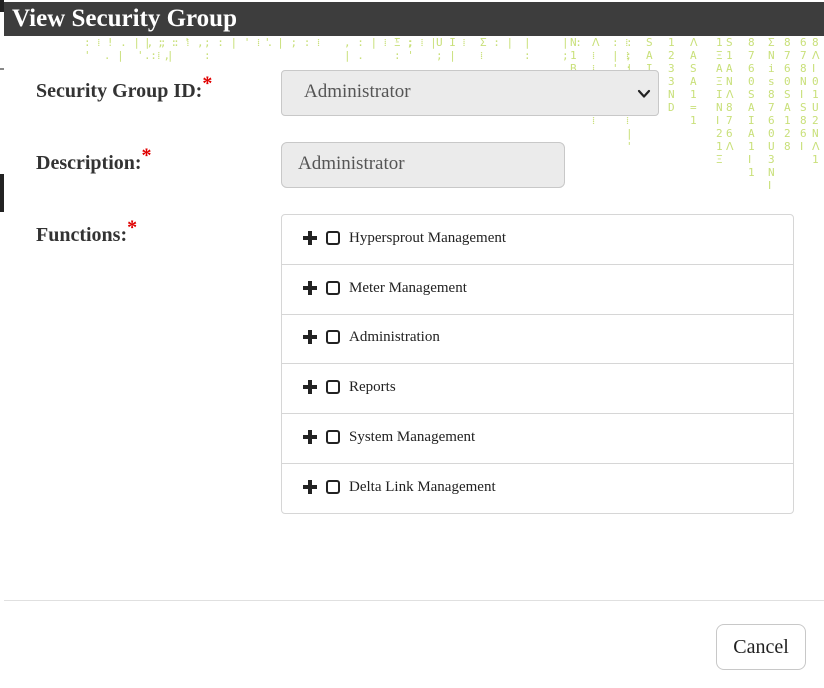  Describe the element at coordinates (537, 290) in the screenshot. I see `function-row-meter-management: Meter Management` at that location.